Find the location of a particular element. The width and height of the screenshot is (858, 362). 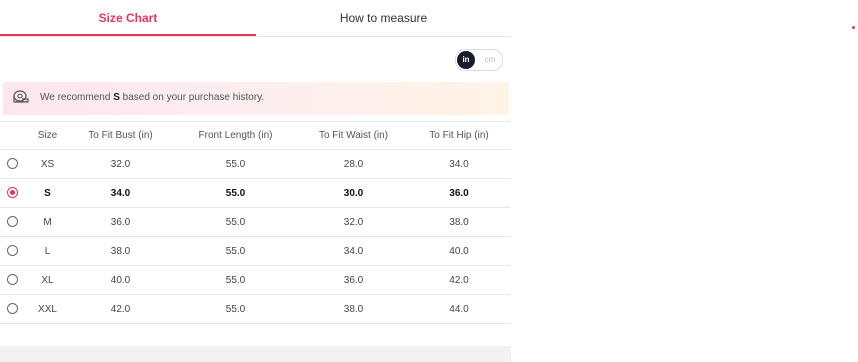

table-row: S 34.0 55.0 30.0 36.0 is located at coordinates (255, 193).